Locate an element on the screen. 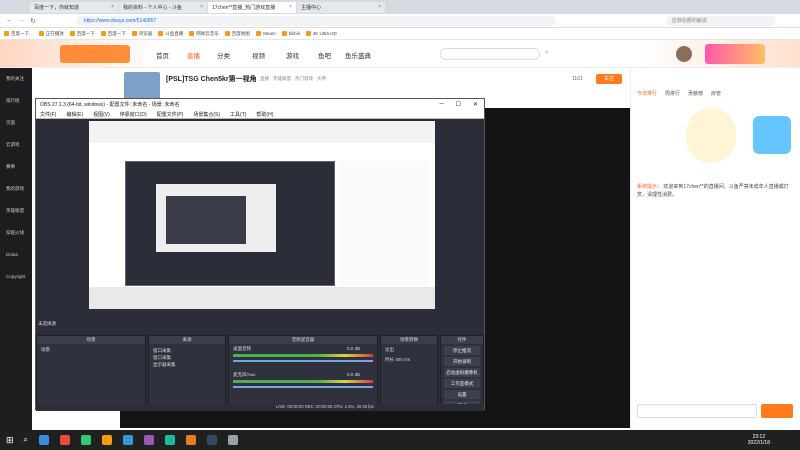 This screenshot has width=800, height=450. transition-duration: 时长 300 ms is located at coordinates (409, 360).